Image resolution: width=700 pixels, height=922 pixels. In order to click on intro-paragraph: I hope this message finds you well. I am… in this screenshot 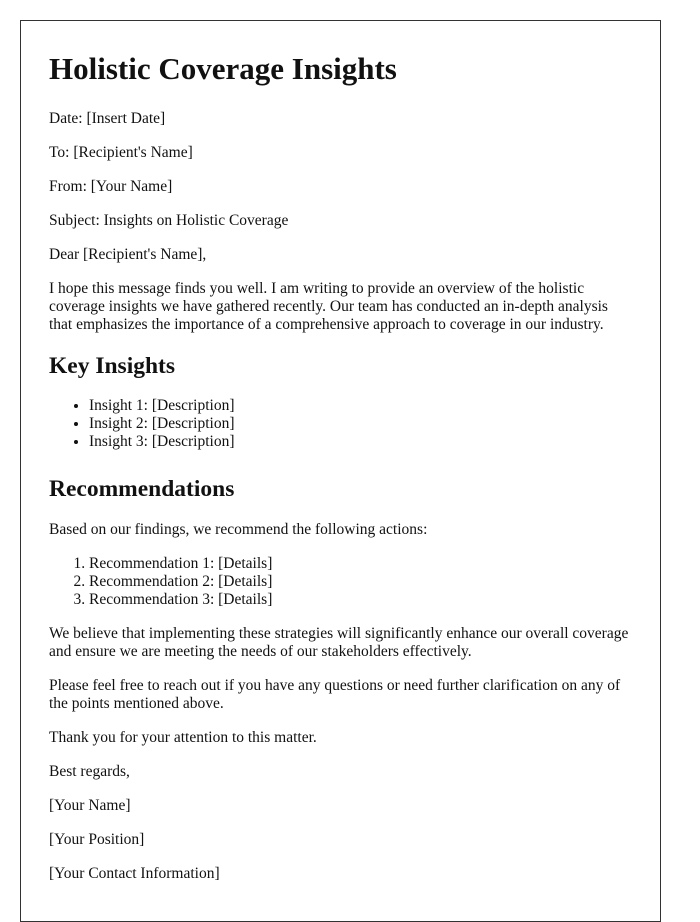, I will do `click(328, 306)`.